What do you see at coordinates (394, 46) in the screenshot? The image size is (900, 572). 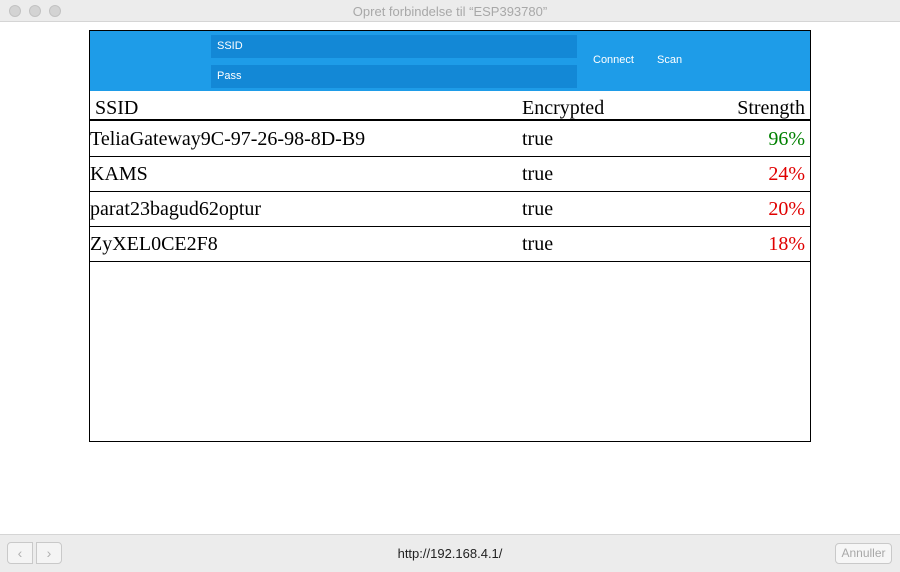 I see `ssid-input: SSID` at bounding box center [394, 46].